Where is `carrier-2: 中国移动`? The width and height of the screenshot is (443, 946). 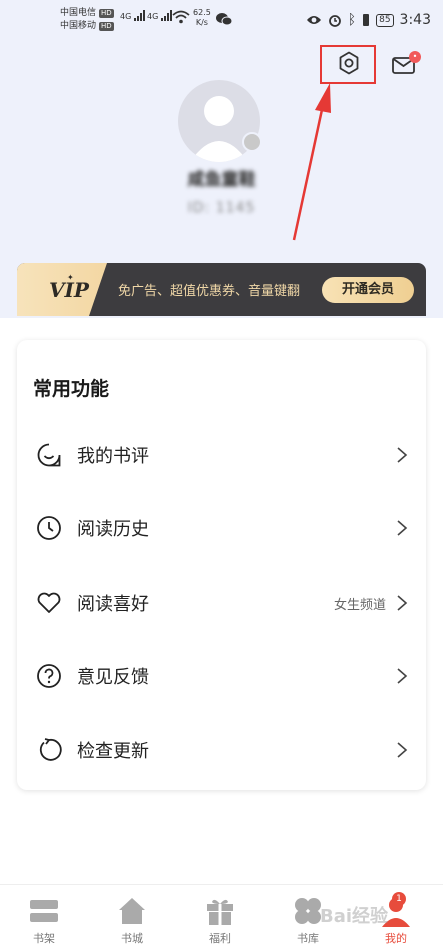 carrier-2: 中国移动 is located at coordinates (78, 26).